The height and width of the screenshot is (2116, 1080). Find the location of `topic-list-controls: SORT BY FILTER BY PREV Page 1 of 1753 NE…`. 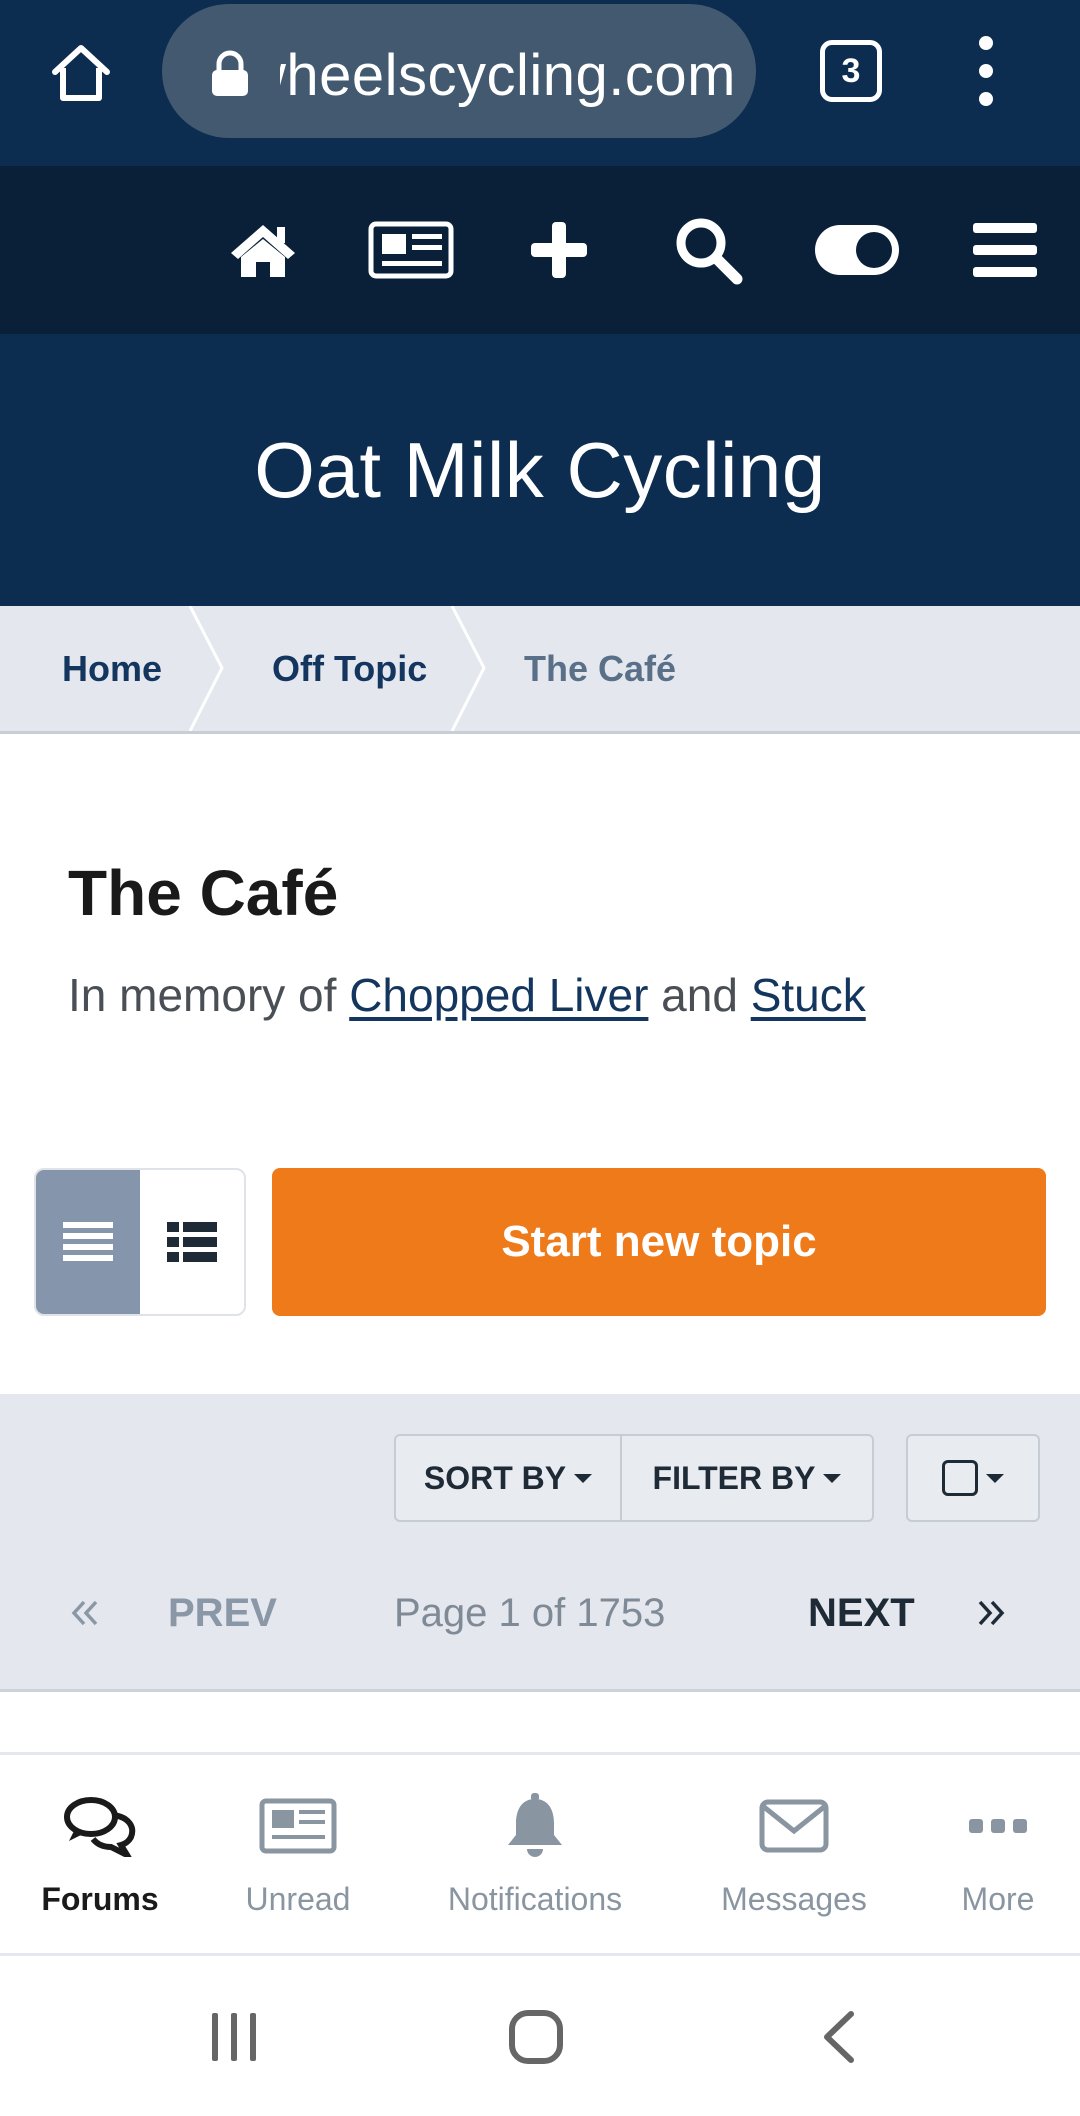

topic-list-controls: SORT BY FILTER BY PREV Page 1 of 1753 NE… is located at coordinates (540, 1543).